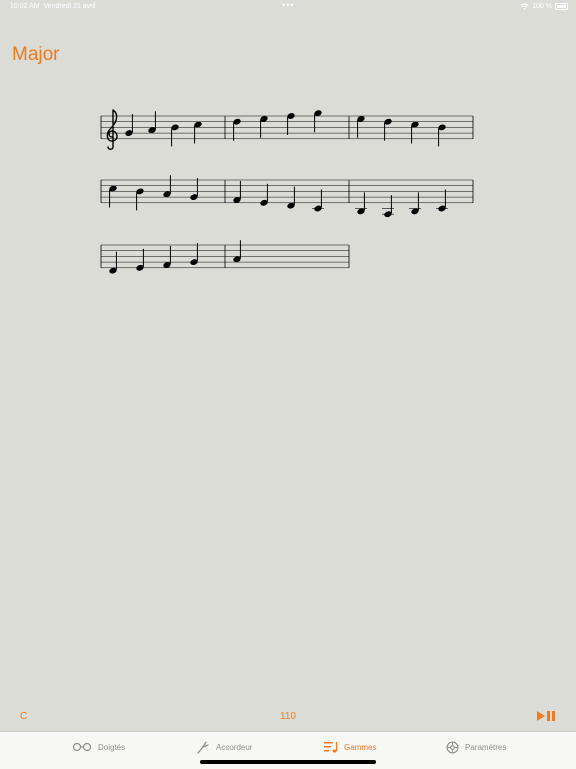  Describe the element at coordinates (23, 716) in the screenshot. I see `key-selector: C` at that location.